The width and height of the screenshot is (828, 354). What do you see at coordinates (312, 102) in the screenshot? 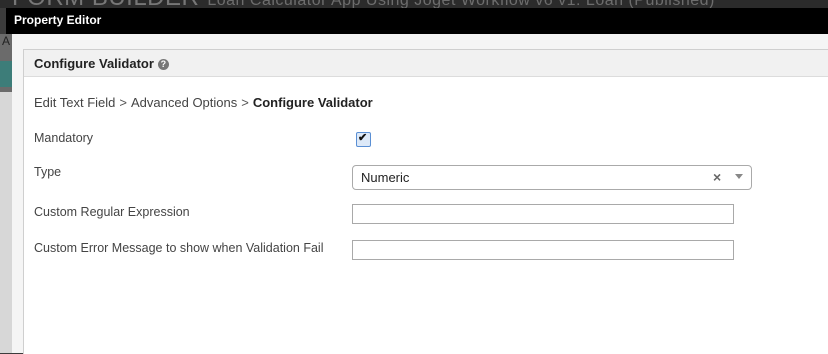
I see `breadcrumb-current: Configure Validator` at bounding box center [312, 102].